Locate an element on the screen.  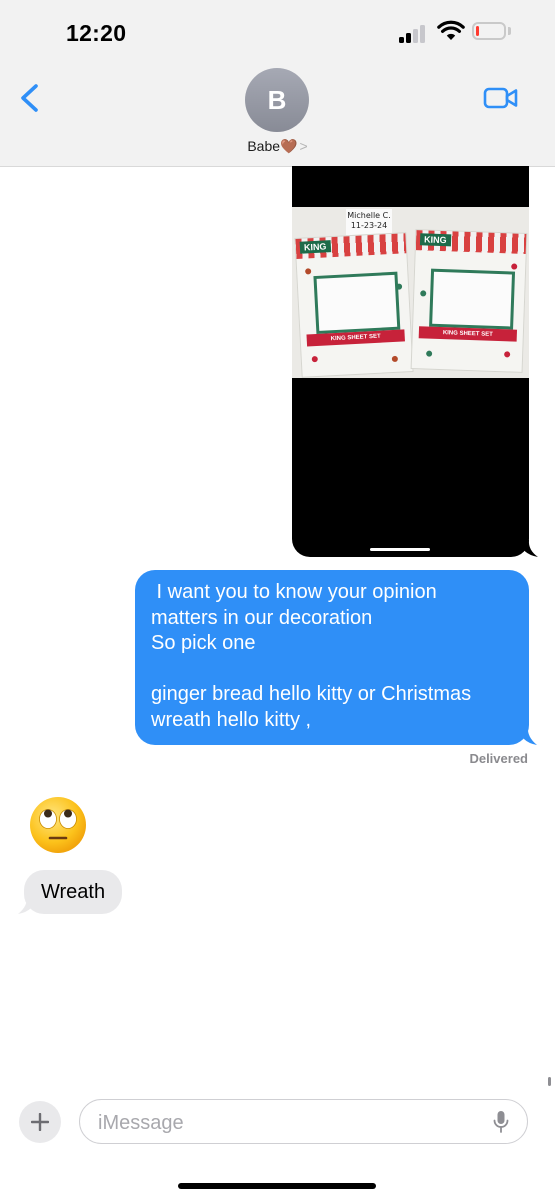
plus-button is located at coordinates (40, 1122).